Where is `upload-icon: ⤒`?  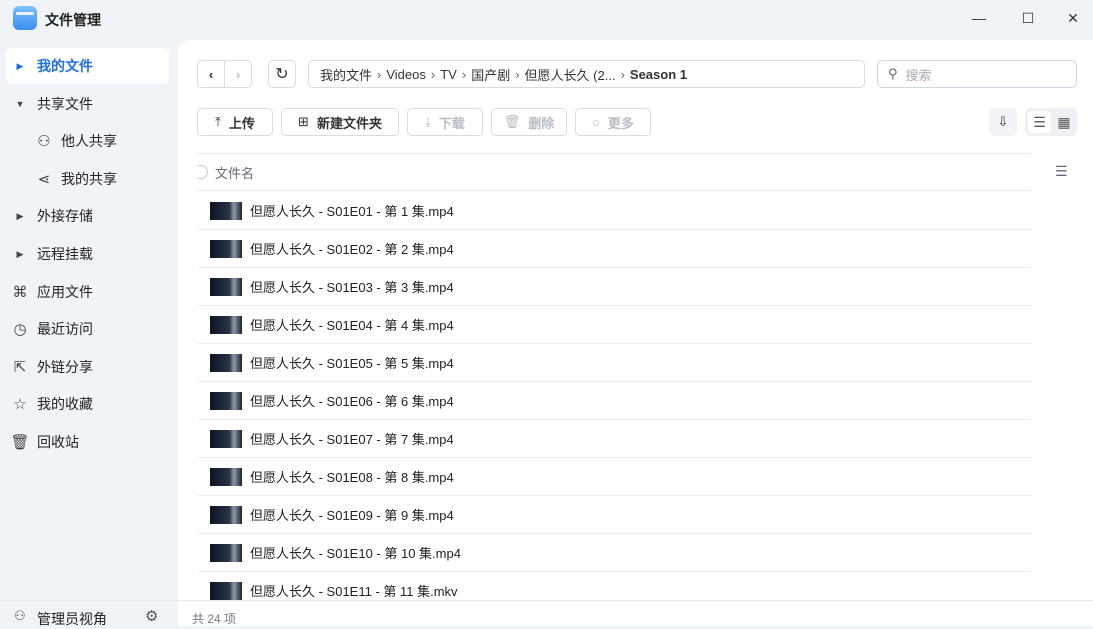 upload-icon: ⤒ is located at coordinates (218, 121).